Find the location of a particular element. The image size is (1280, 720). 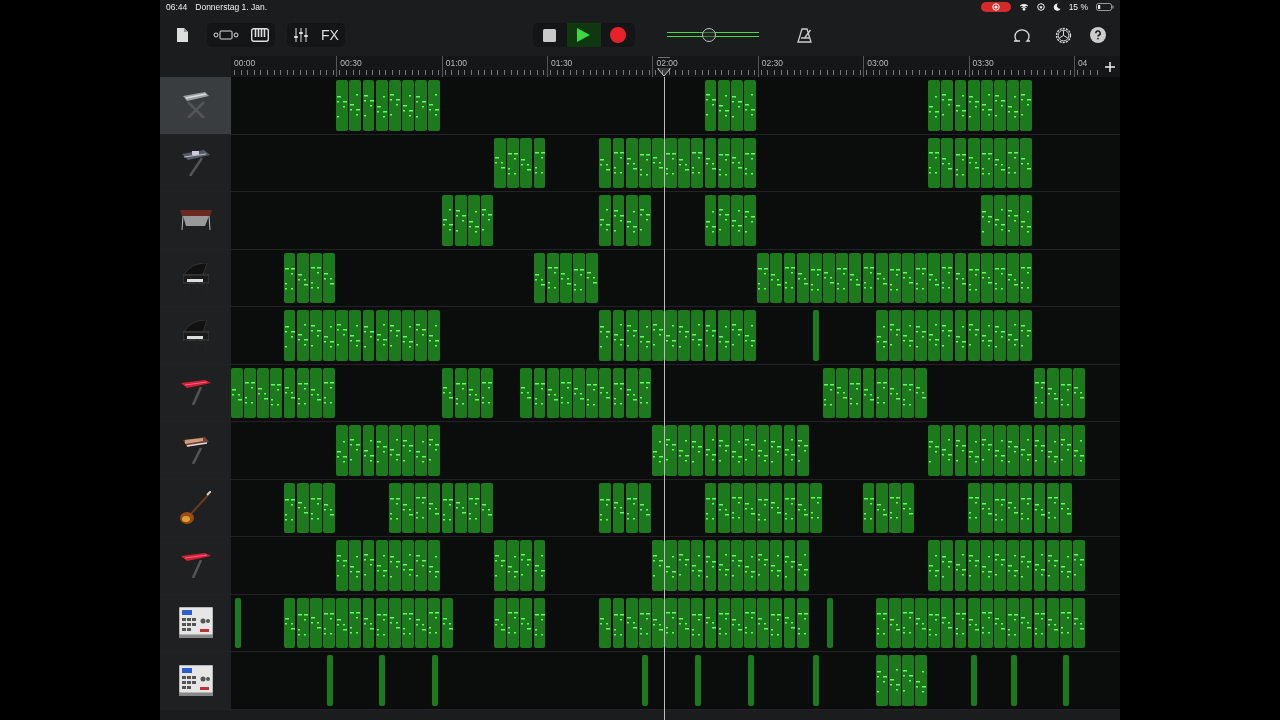

time-label: 00:00 is located at coordinates (245, 63).